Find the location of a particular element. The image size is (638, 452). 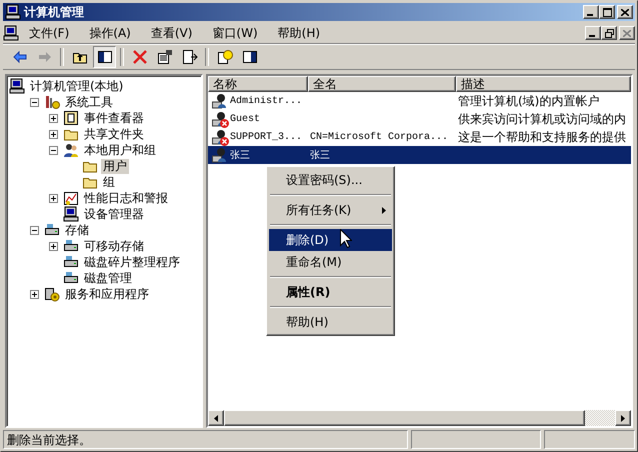

properties-icon is located at coordinates (164, 57).